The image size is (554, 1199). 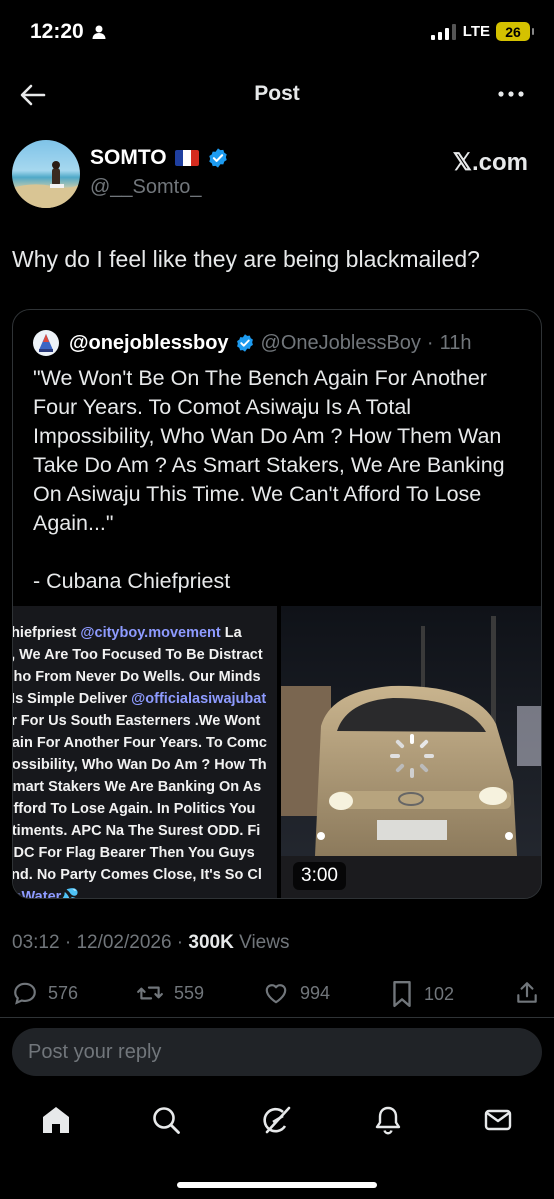 What do you see at coordinates (296, 993) in the screenshot?
I see `like-button: 994` at bounding box center [296, 993].